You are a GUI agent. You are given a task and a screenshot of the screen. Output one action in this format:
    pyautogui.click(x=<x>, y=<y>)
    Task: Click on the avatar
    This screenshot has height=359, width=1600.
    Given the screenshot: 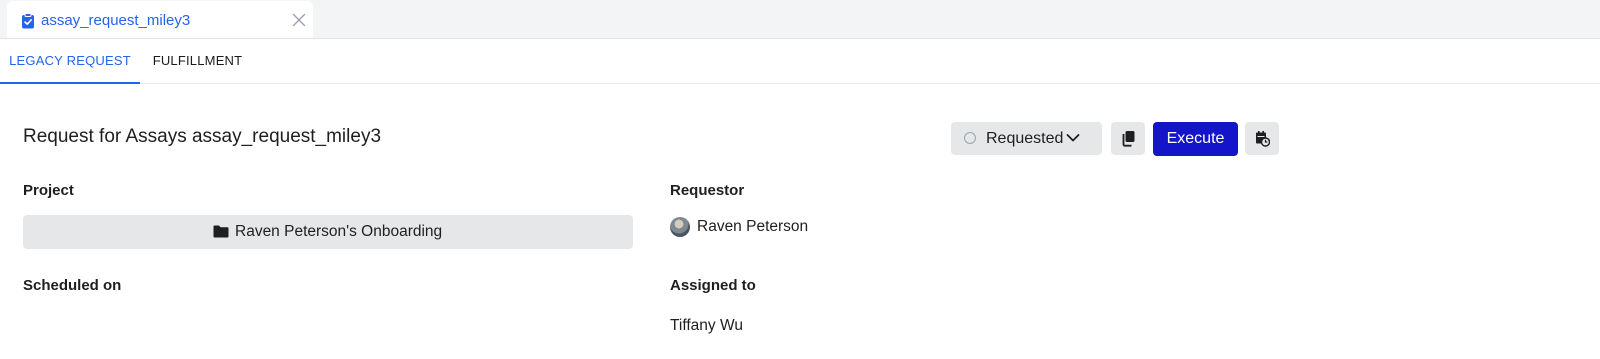 What is the action you would take?
    pyautogui.click(x=680, y=227)
    